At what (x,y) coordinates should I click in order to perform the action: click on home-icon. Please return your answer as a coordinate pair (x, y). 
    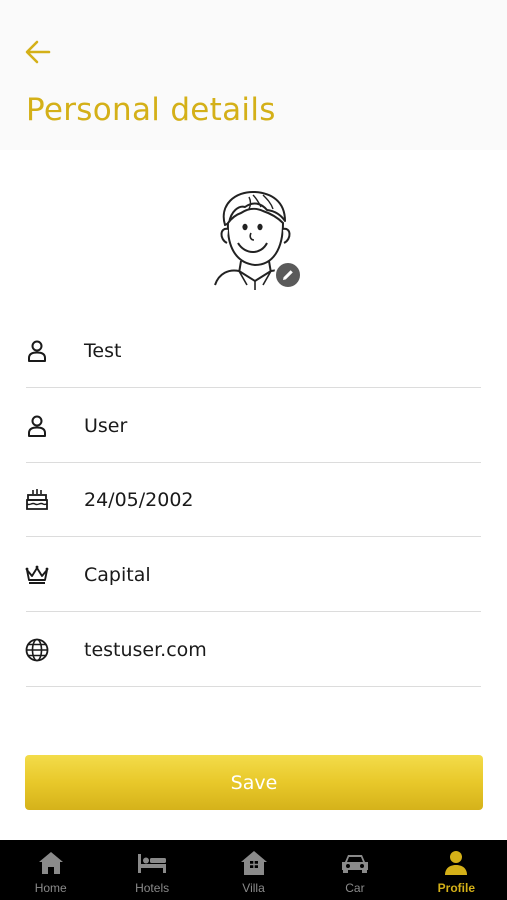
    Looking at the image, I should click on (51, 863).